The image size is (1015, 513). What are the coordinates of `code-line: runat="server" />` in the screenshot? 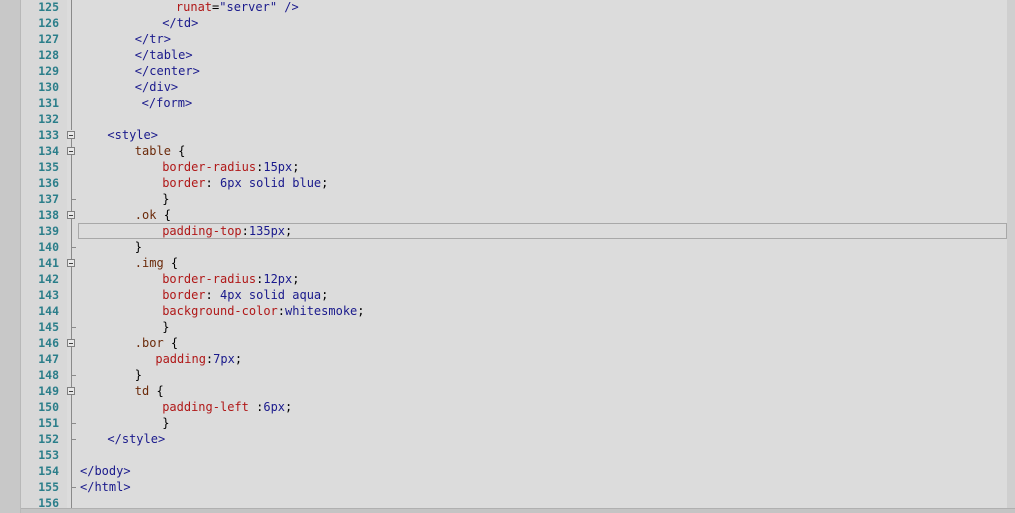 It's located at (237, 7).